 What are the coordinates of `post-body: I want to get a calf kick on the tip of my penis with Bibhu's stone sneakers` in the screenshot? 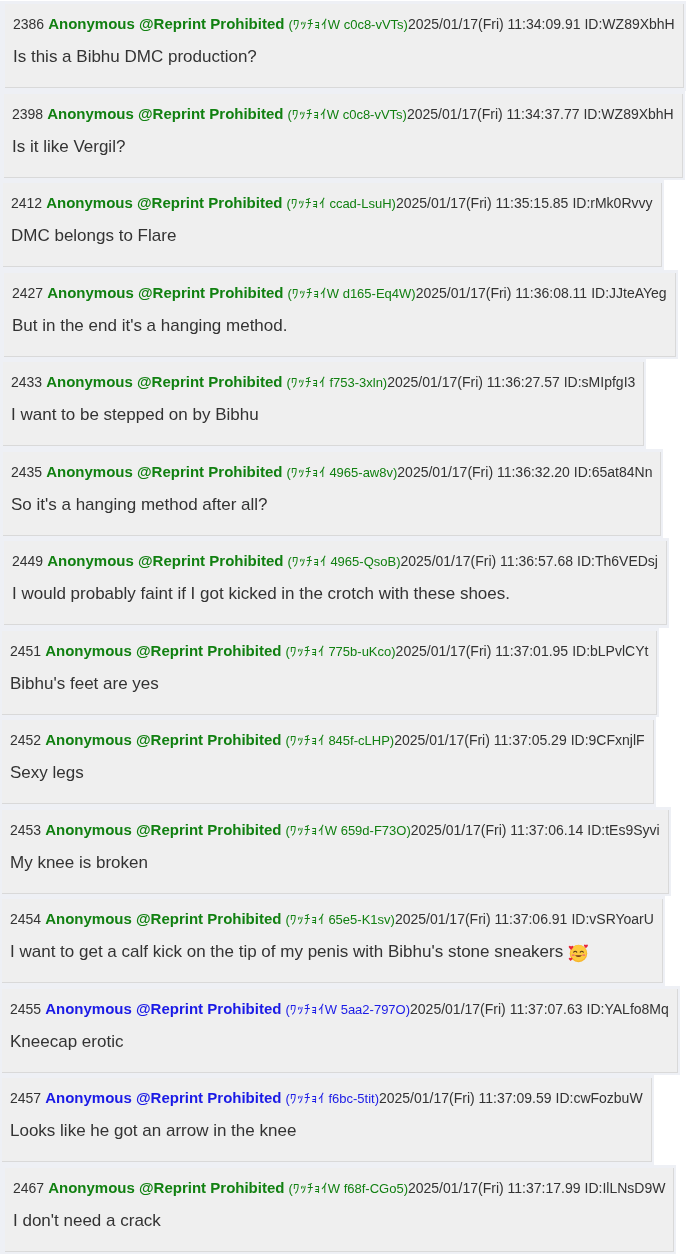 It's located at (287, 952).